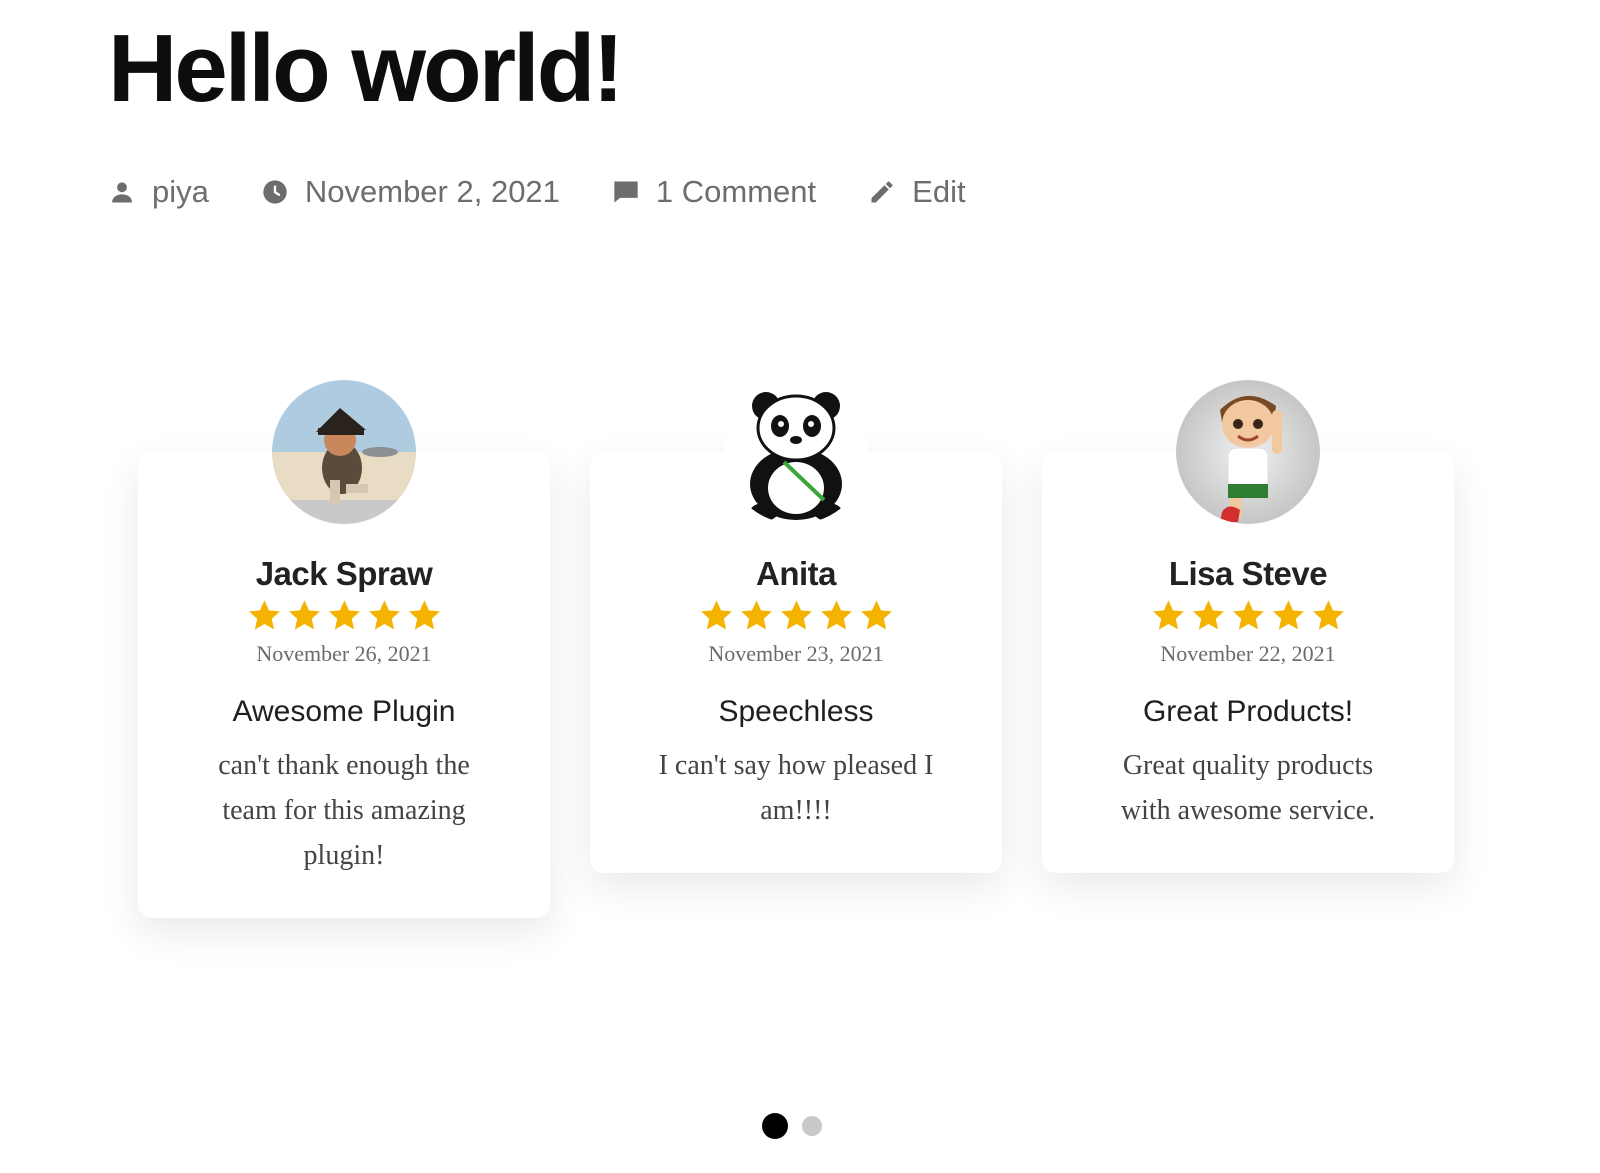 The height and width of the screenshot is (1173, 1600). I want to click on review-text: I can't say how pleased I am!!!!, so click(796, 788).